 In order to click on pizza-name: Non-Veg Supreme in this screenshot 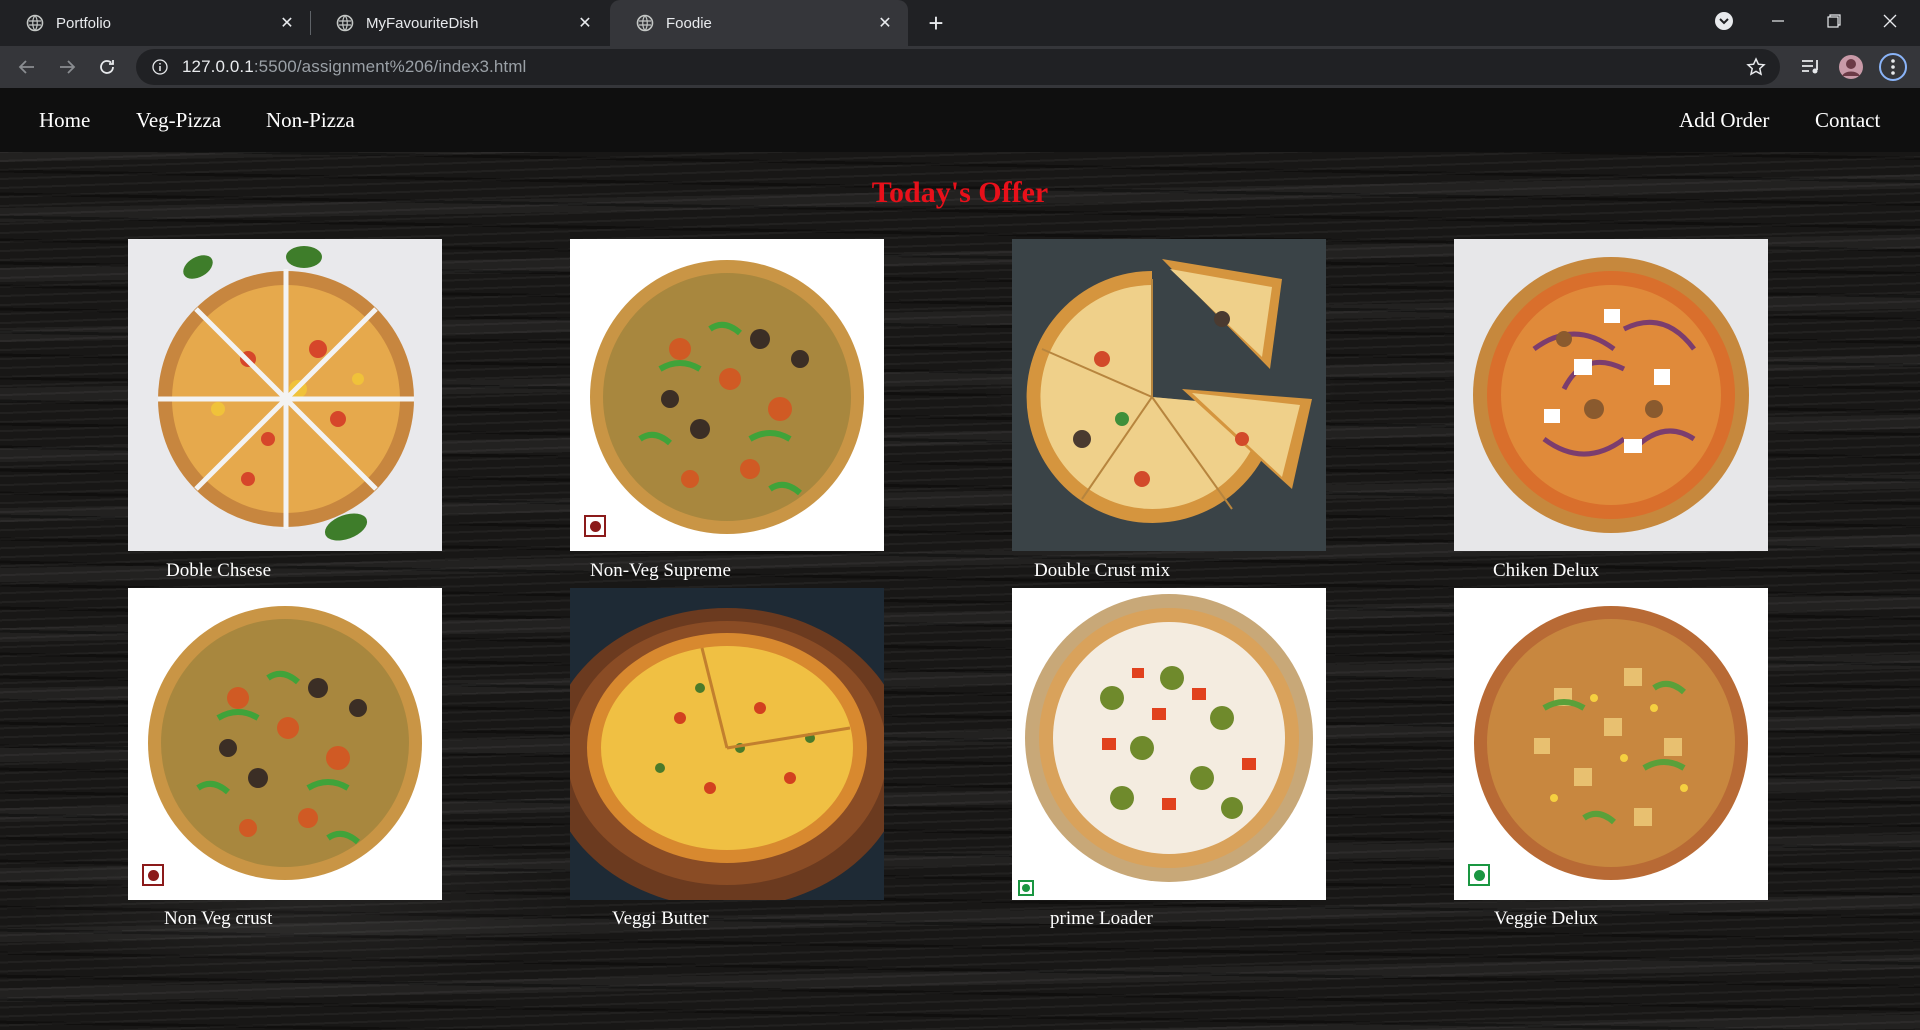, I will do `click(660, 570)`.